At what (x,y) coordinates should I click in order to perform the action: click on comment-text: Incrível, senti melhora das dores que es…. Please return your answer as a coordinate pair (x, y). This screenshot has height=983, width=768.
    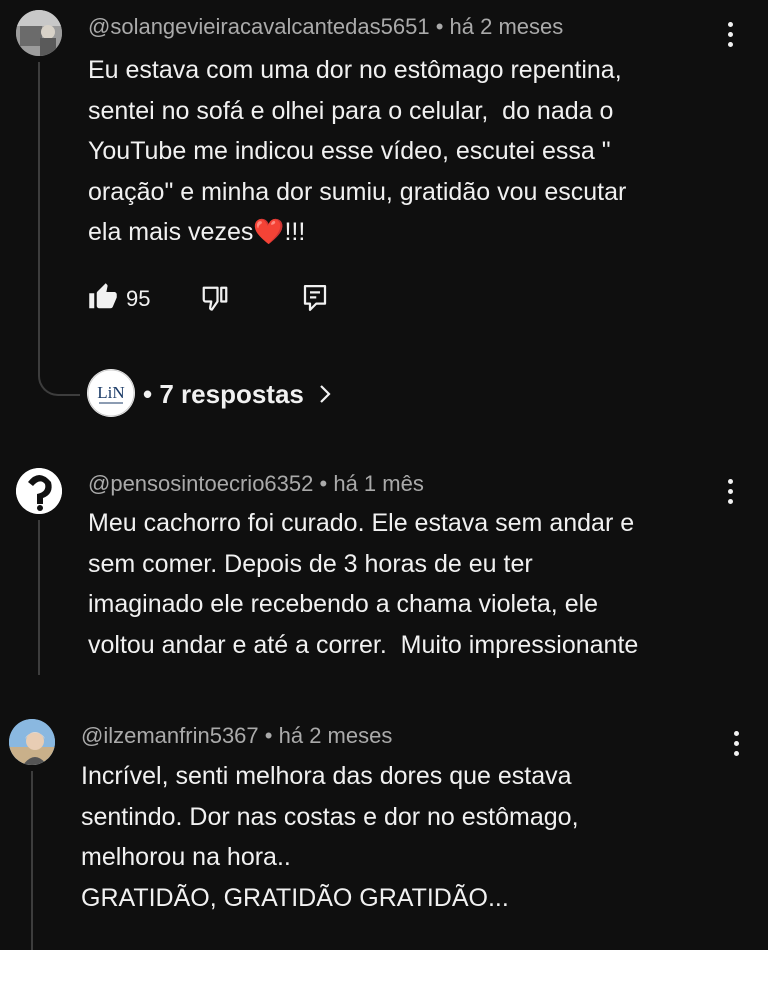
    Looking at the image, I should click on (330, 837).